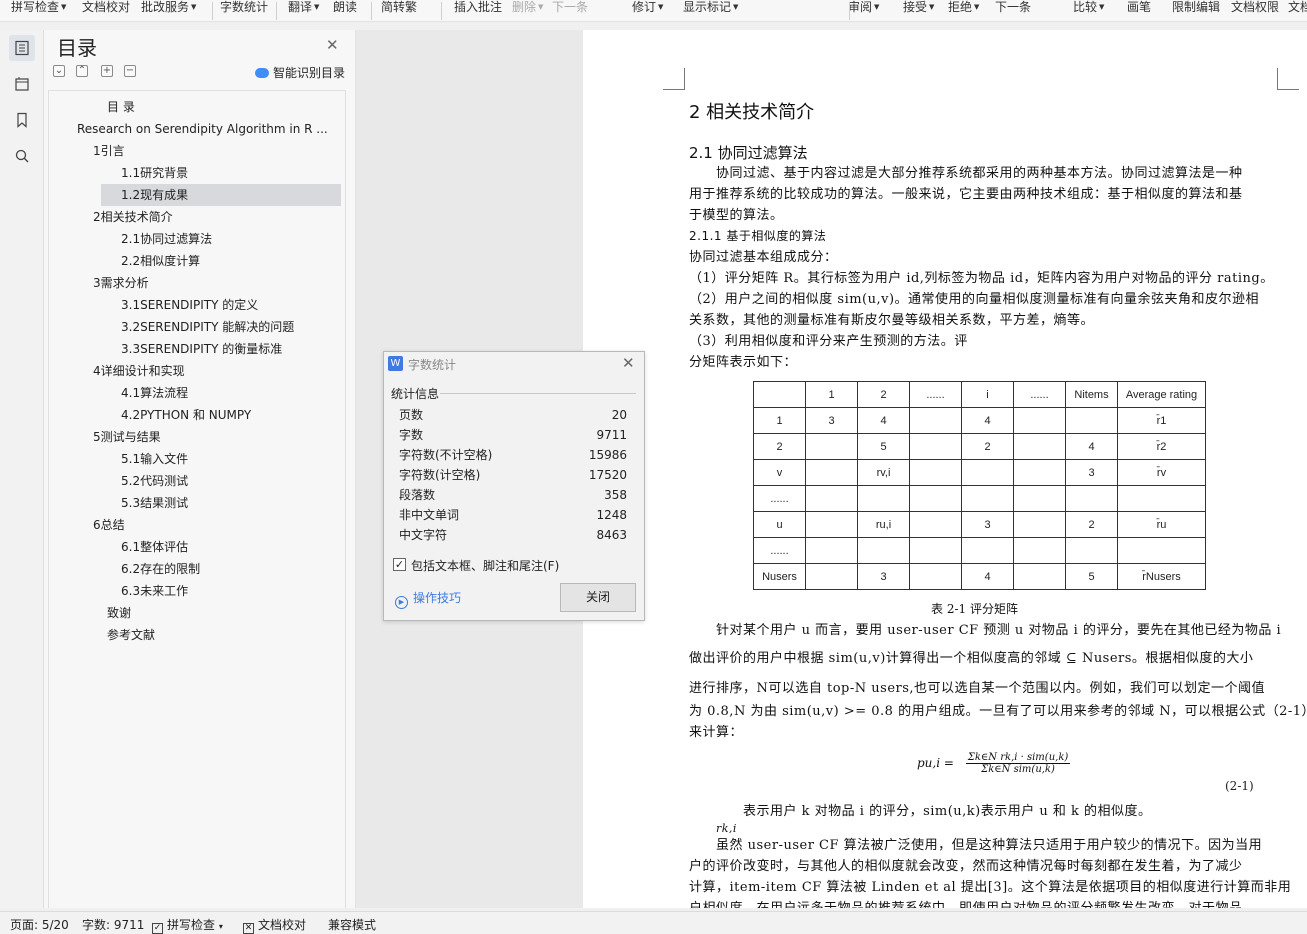 Image resolution: width=1307 pixels, height=934 pixels. I want to click on table-cell: 1, so click(779, 420).